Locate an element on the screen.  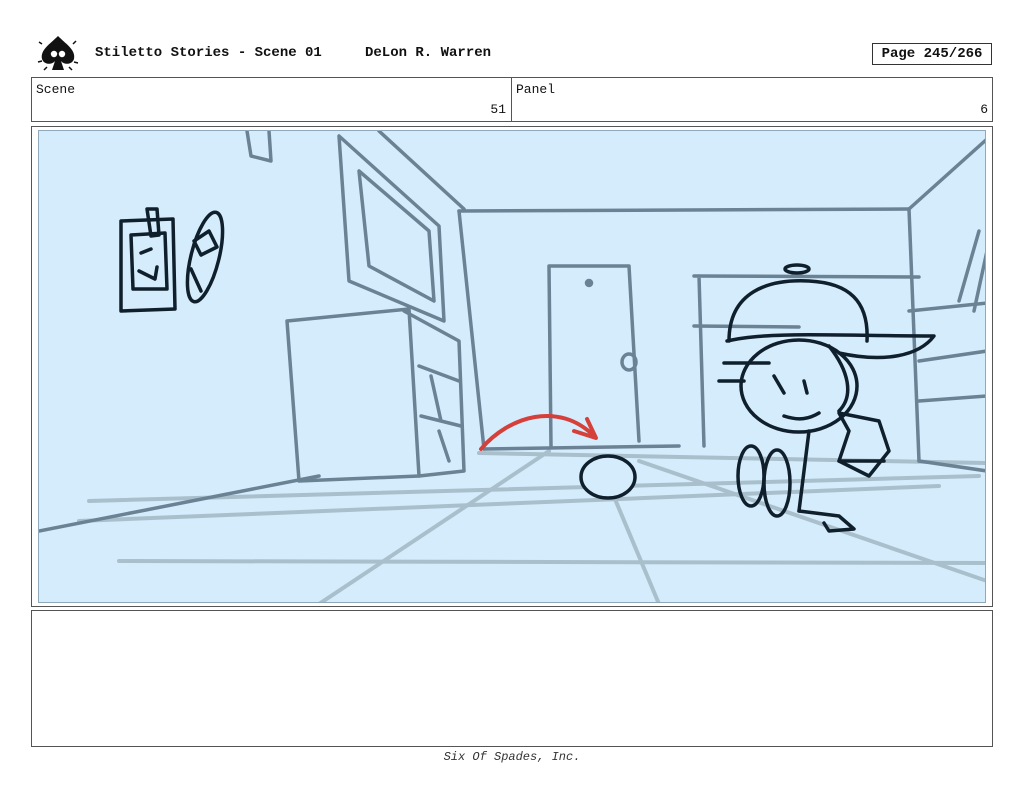
footer-company: Six Of Spades, Inc. is located at coordinates (512, 757).